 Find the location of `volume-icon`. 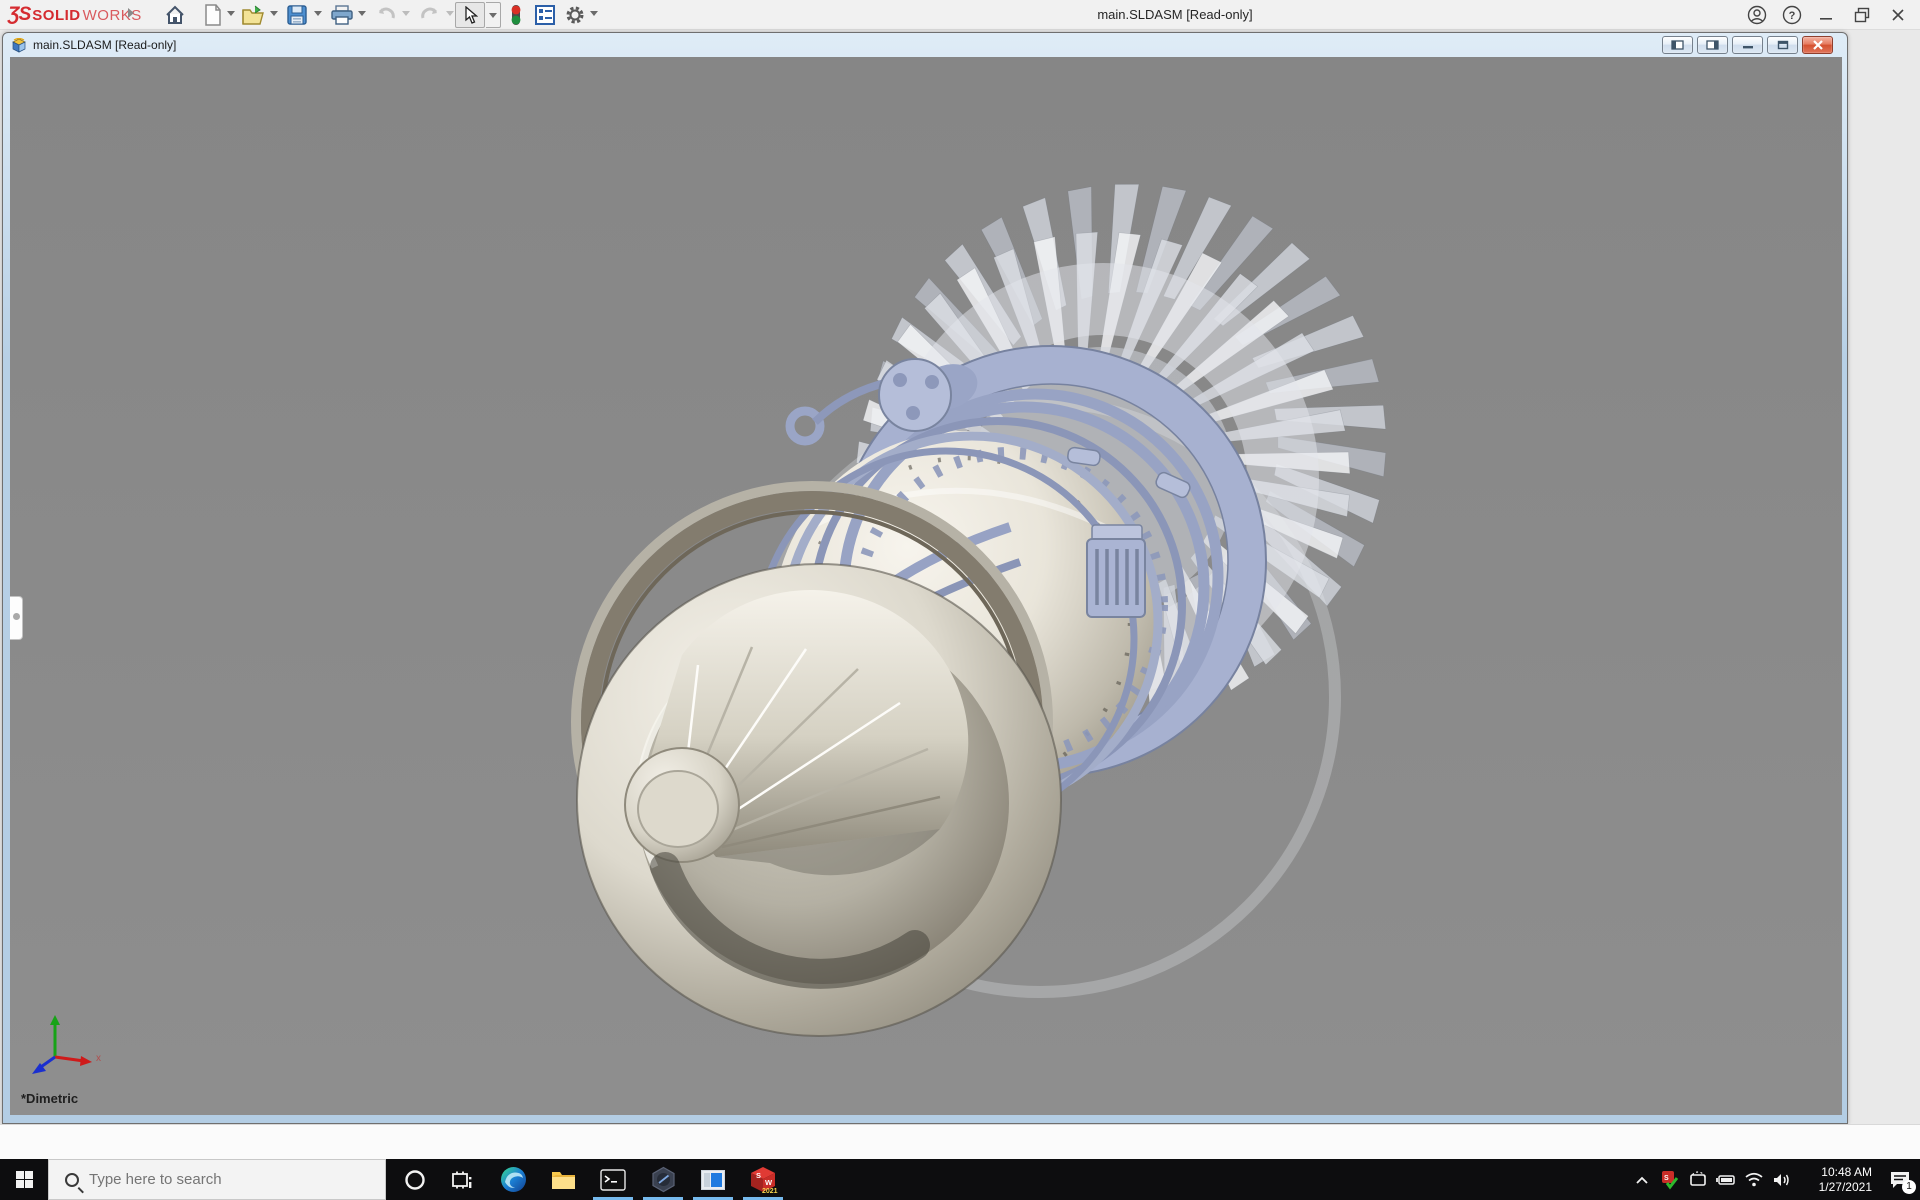

volume-icon is located at coordinates (1781, 1179).